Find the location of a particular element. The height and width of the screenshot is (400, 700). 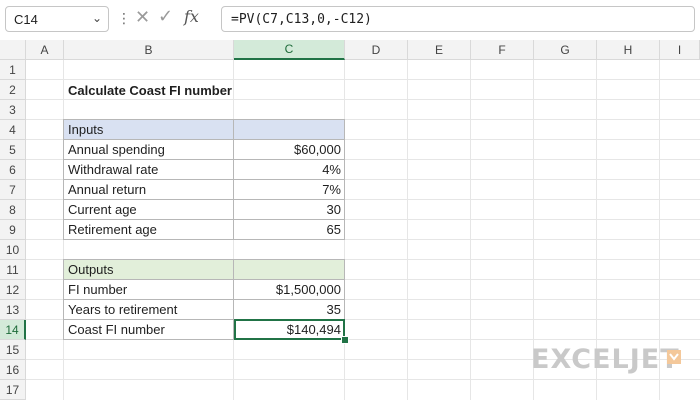

fill-handle is located at coordinates (345, 340).